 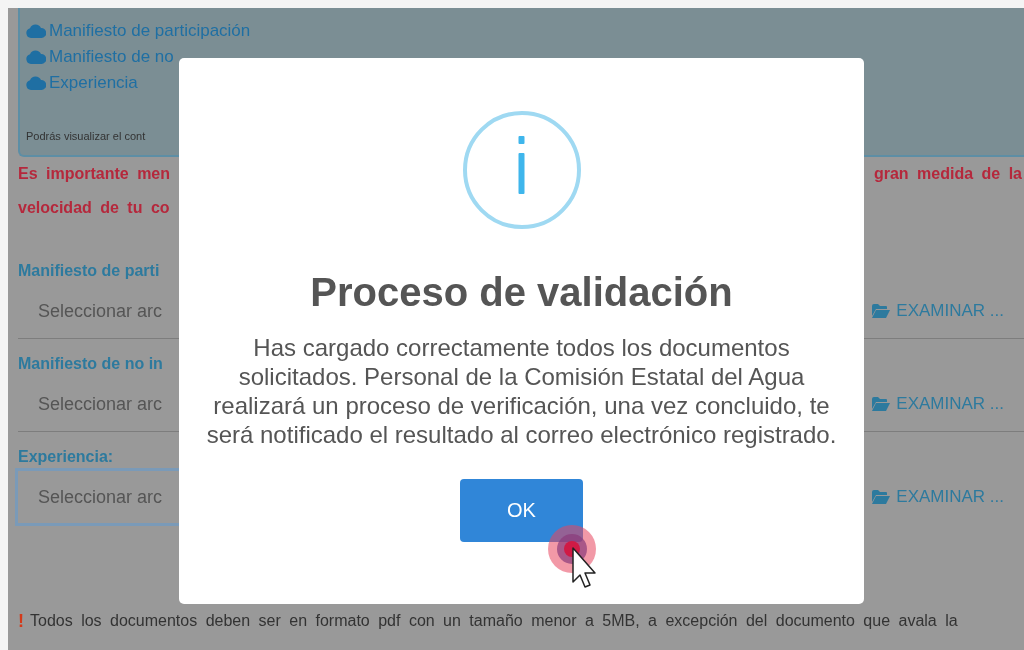 I want to click on warning-text: Es importante men, so click(x=94, y=174).